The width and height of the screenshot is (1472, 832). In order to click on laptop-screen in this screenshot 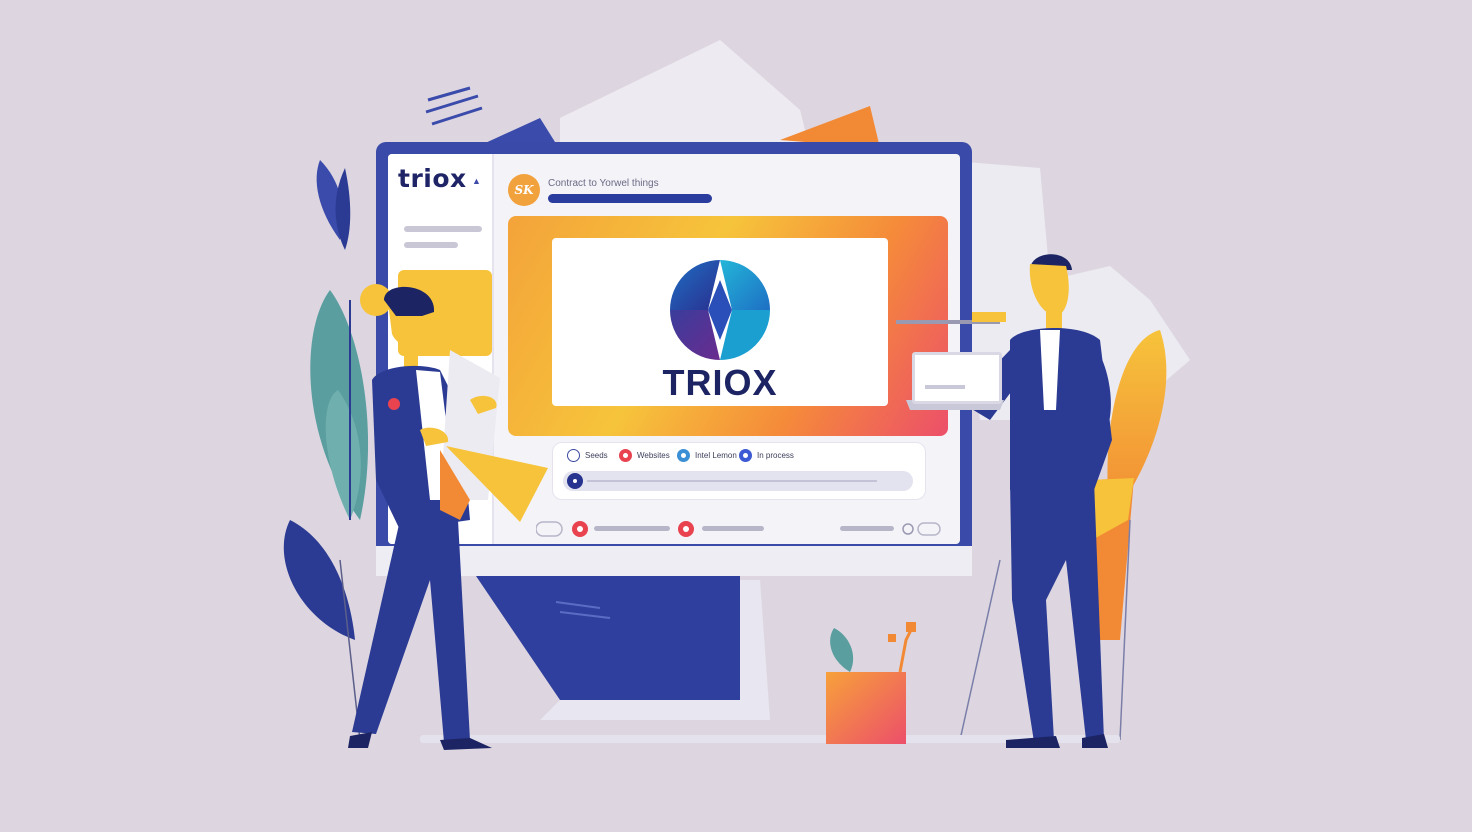, I will do `click(957, 378)`.